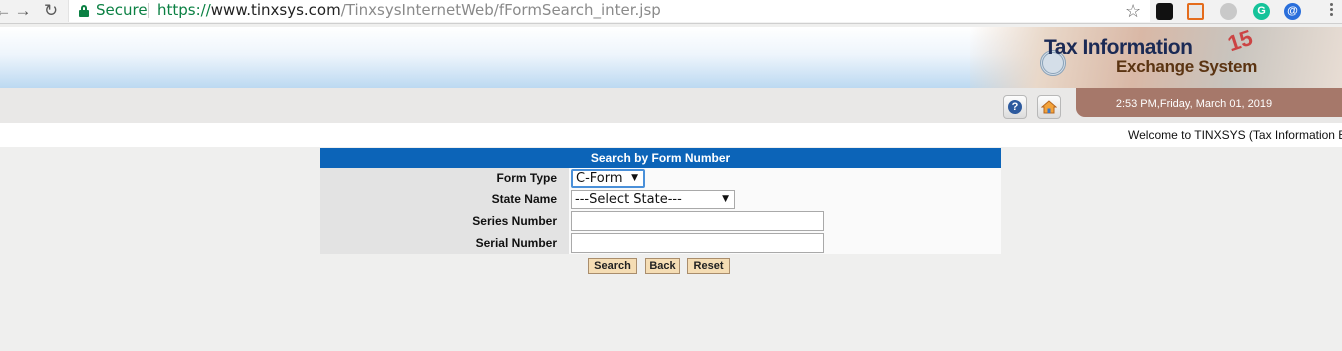 This screenshot has height=351, width=1342. I want to click on address-separator, so click(148, 10).